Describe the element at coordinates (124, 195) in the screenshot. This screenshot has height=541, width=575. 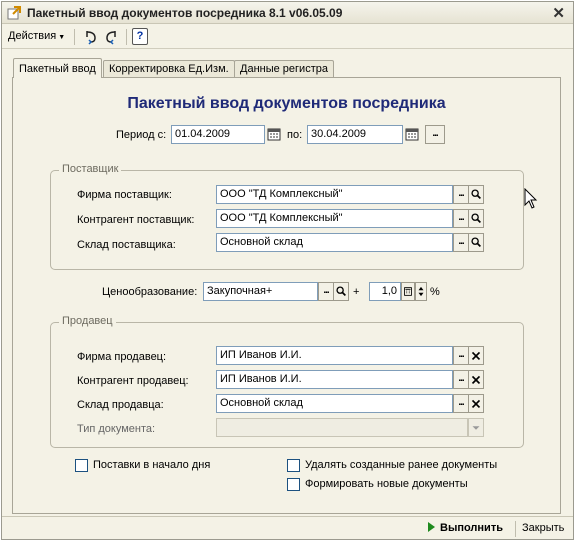
I see `supplier-firm-label: Фирма поставщик:` at that location.